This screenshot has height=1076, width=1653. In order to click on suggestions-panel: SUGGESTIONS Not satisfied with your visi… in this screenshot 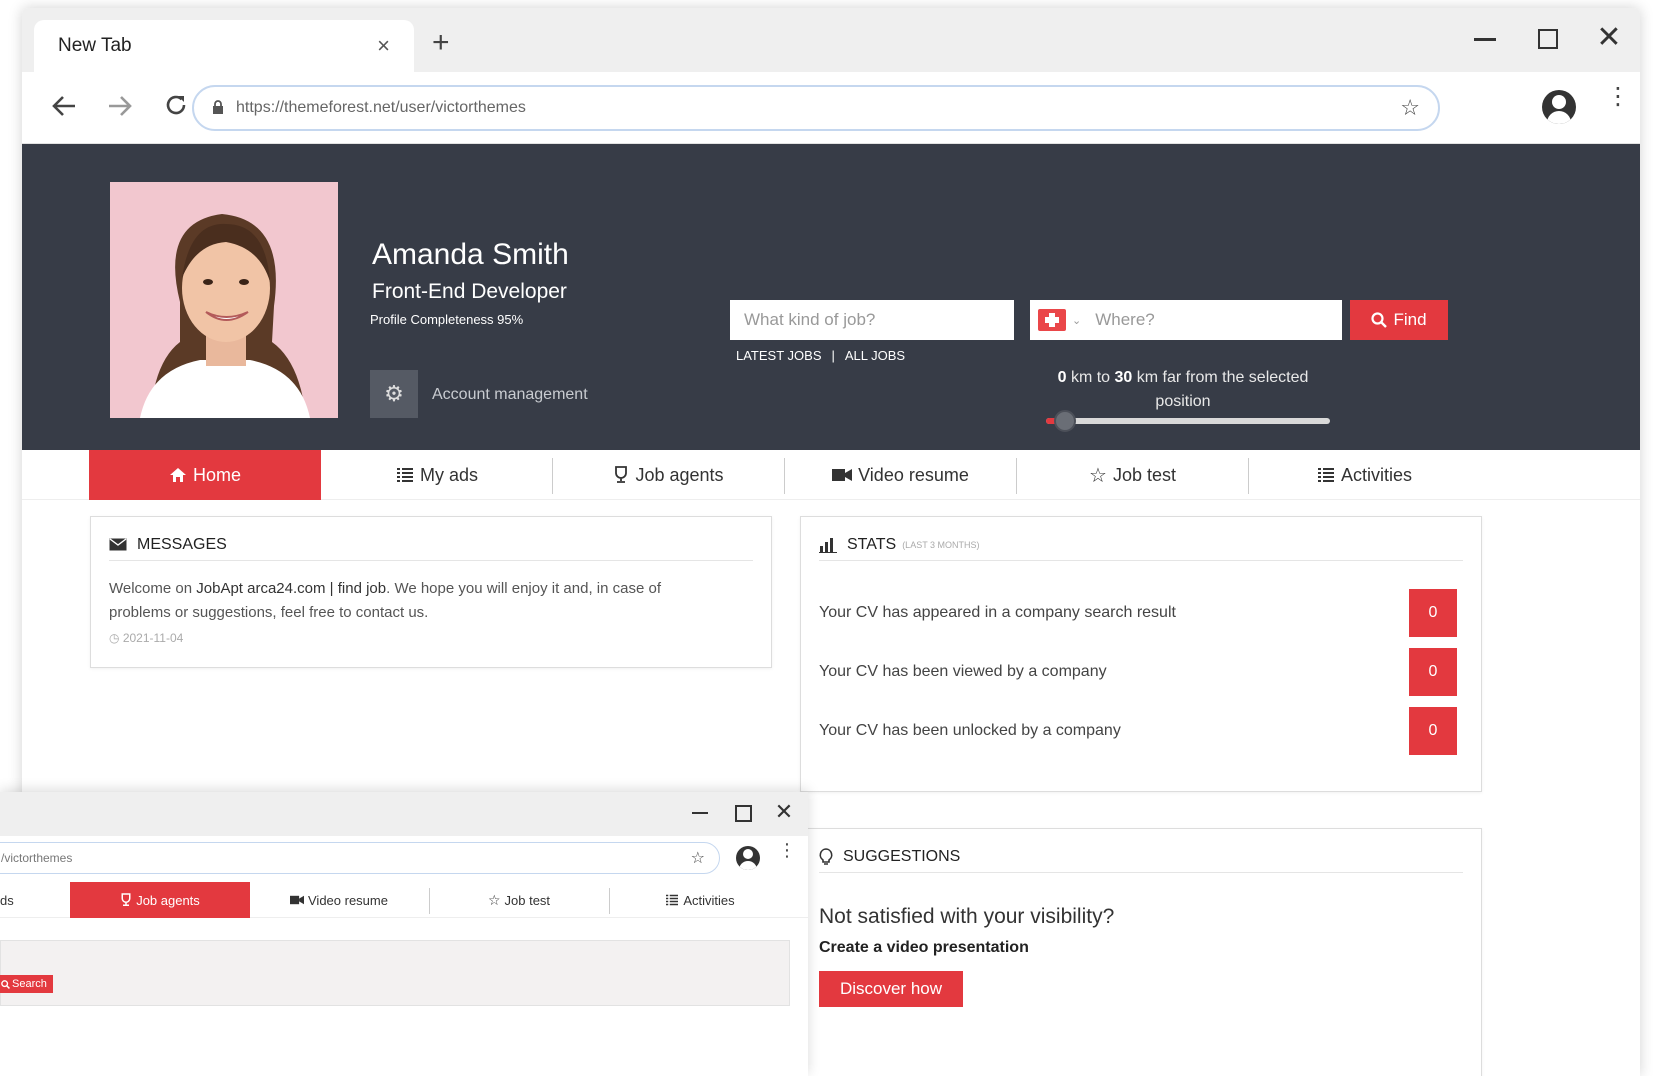, I will do `click(1141, 952)`.